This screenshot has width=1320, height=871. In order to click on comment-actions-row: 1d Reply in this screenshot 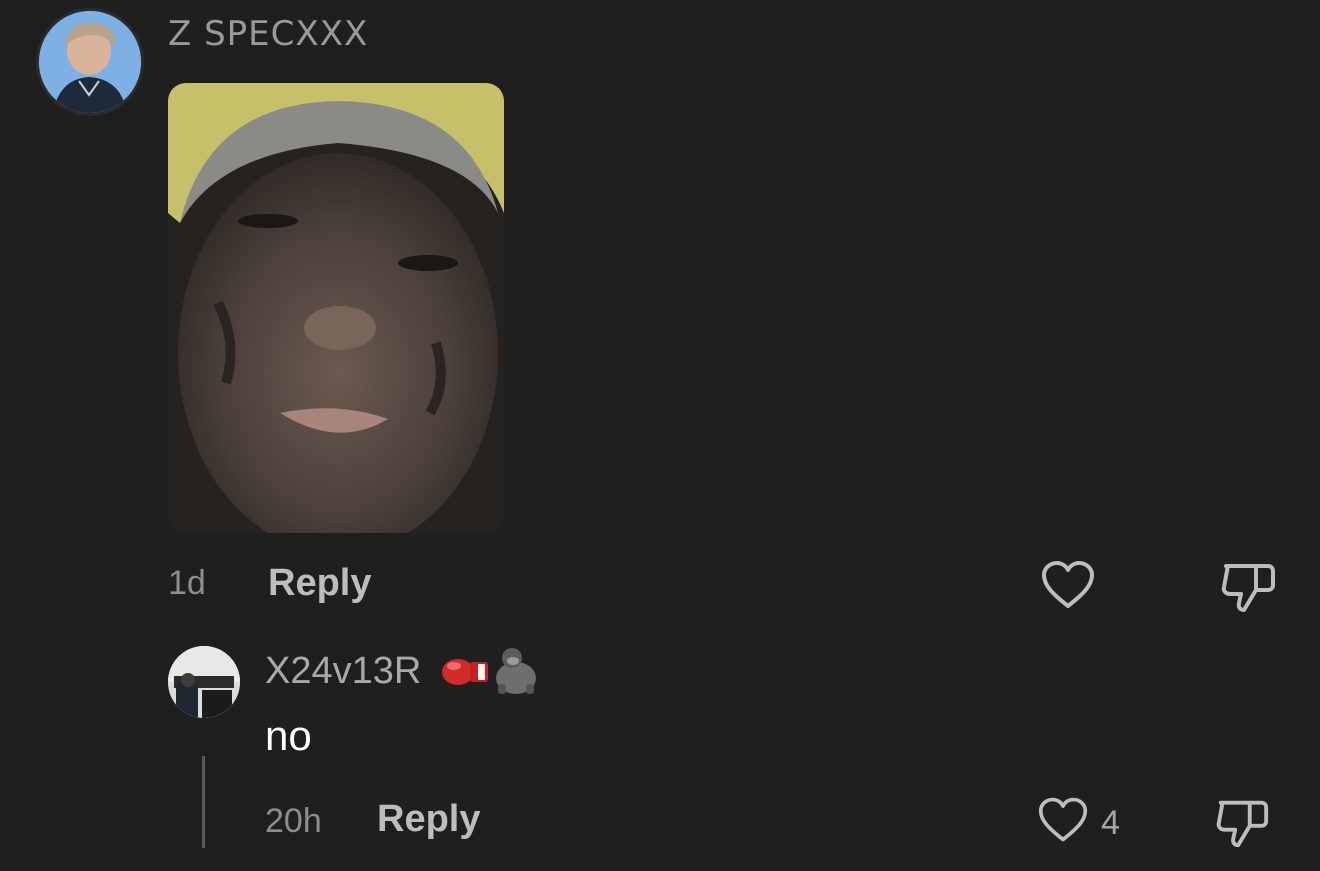, I will do `click(738, 586)`.